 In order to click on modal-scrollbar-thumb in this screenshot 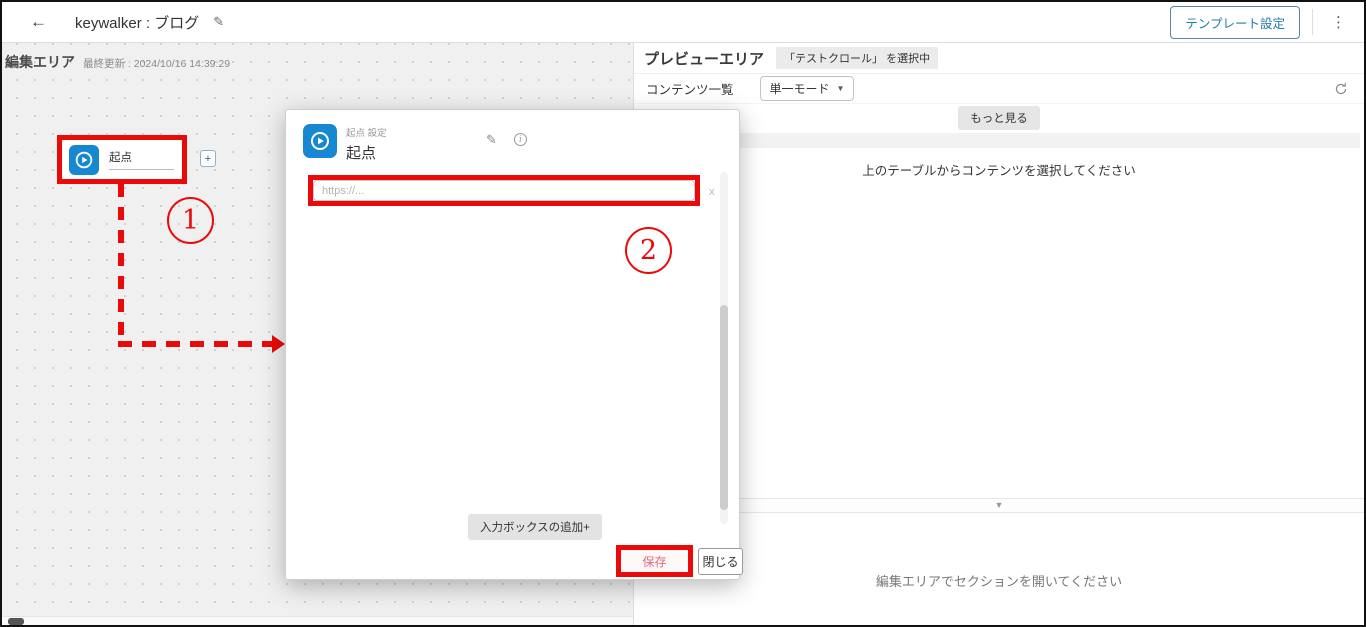, I will do `click(724, 407)`.